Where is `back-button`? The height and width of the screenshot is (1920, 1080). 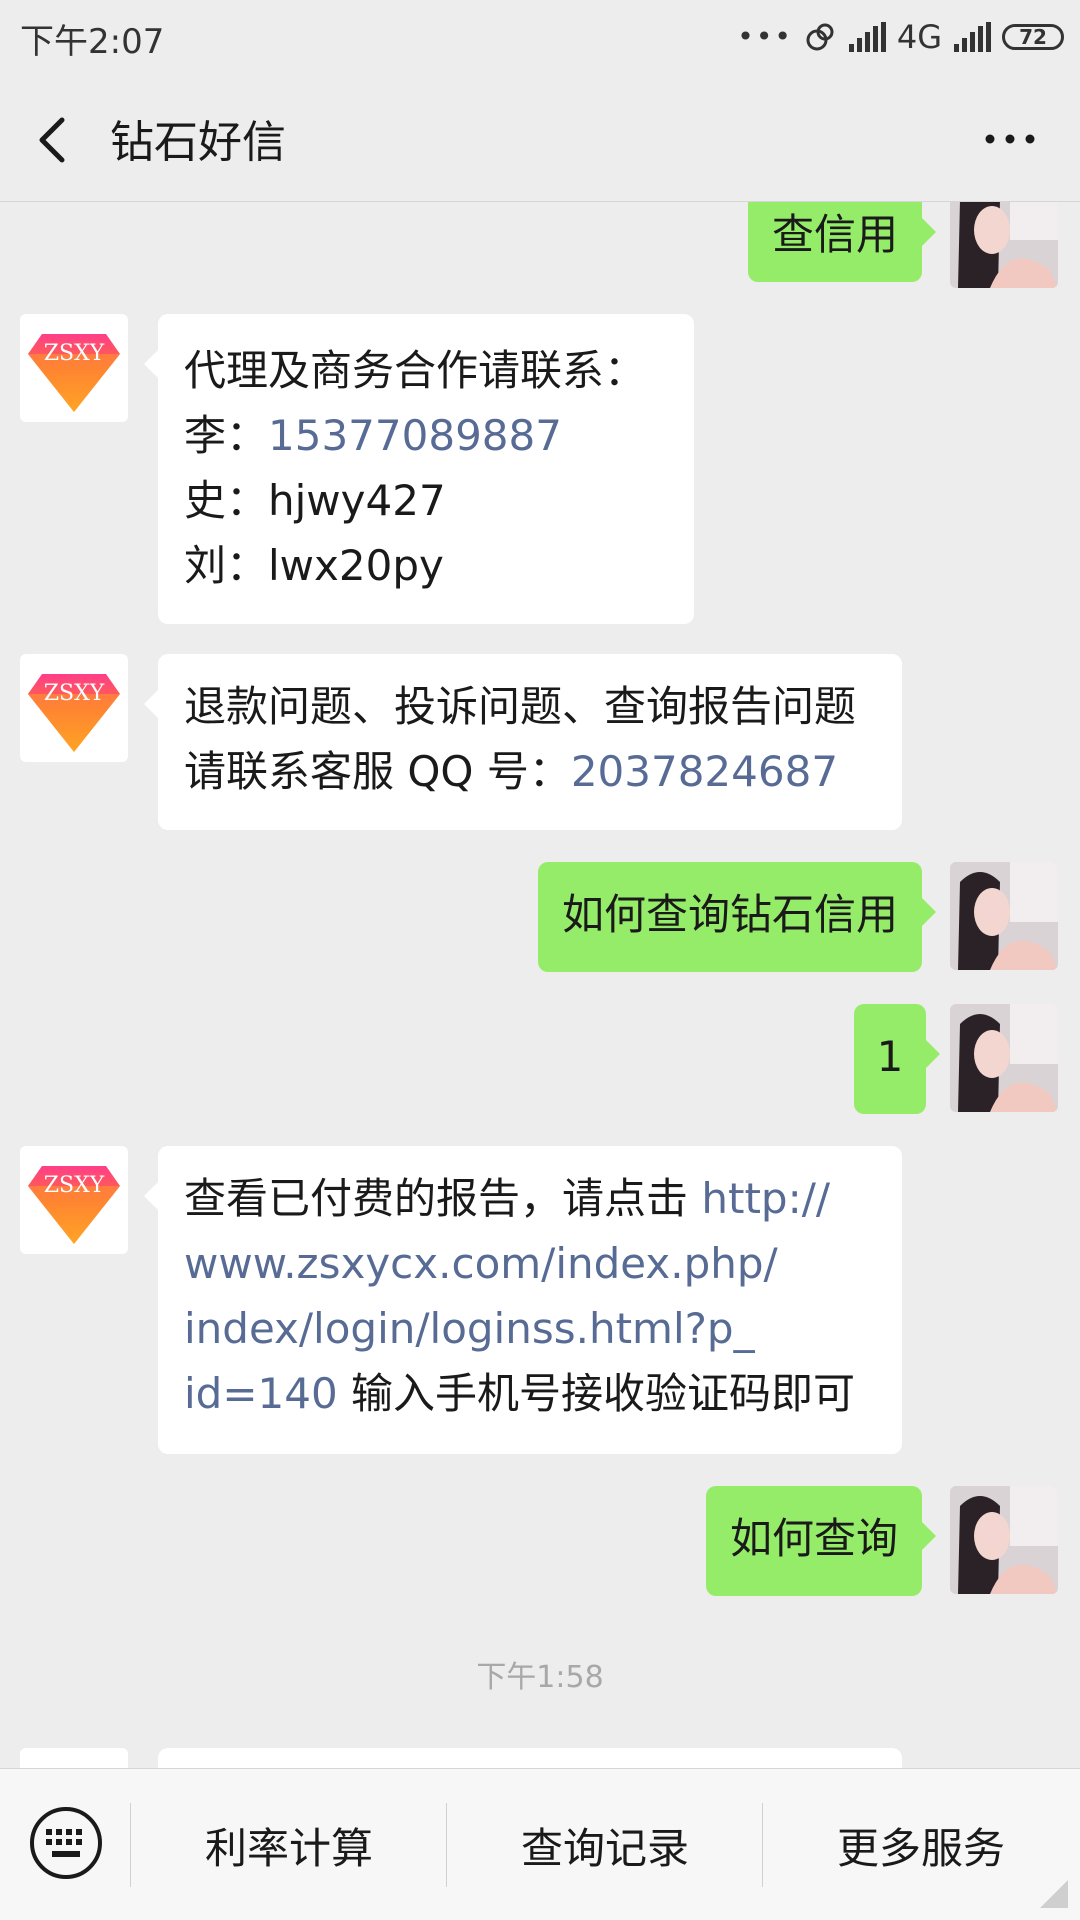
back-button is located at coordinates (56, 139).